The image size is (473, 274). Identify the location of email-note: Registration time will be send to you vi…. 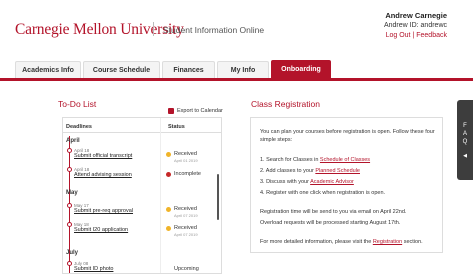
(333, 212).